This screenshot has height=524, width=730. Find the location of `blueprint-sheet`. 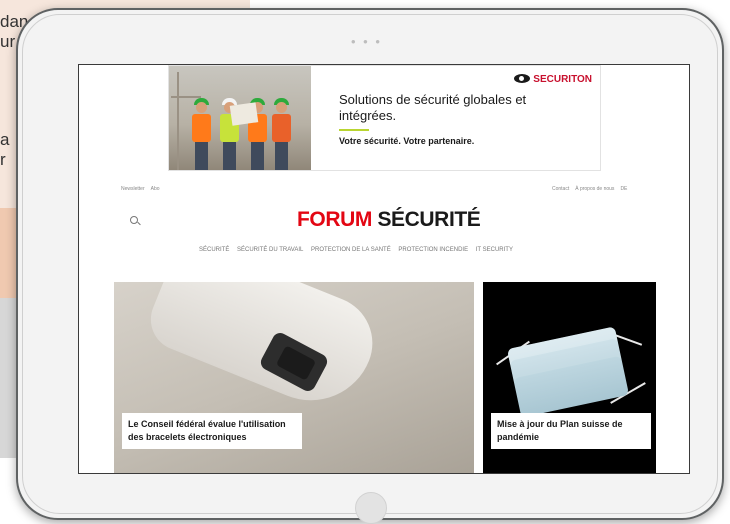

blueprint-sheet is located at coordinates (244, 114).